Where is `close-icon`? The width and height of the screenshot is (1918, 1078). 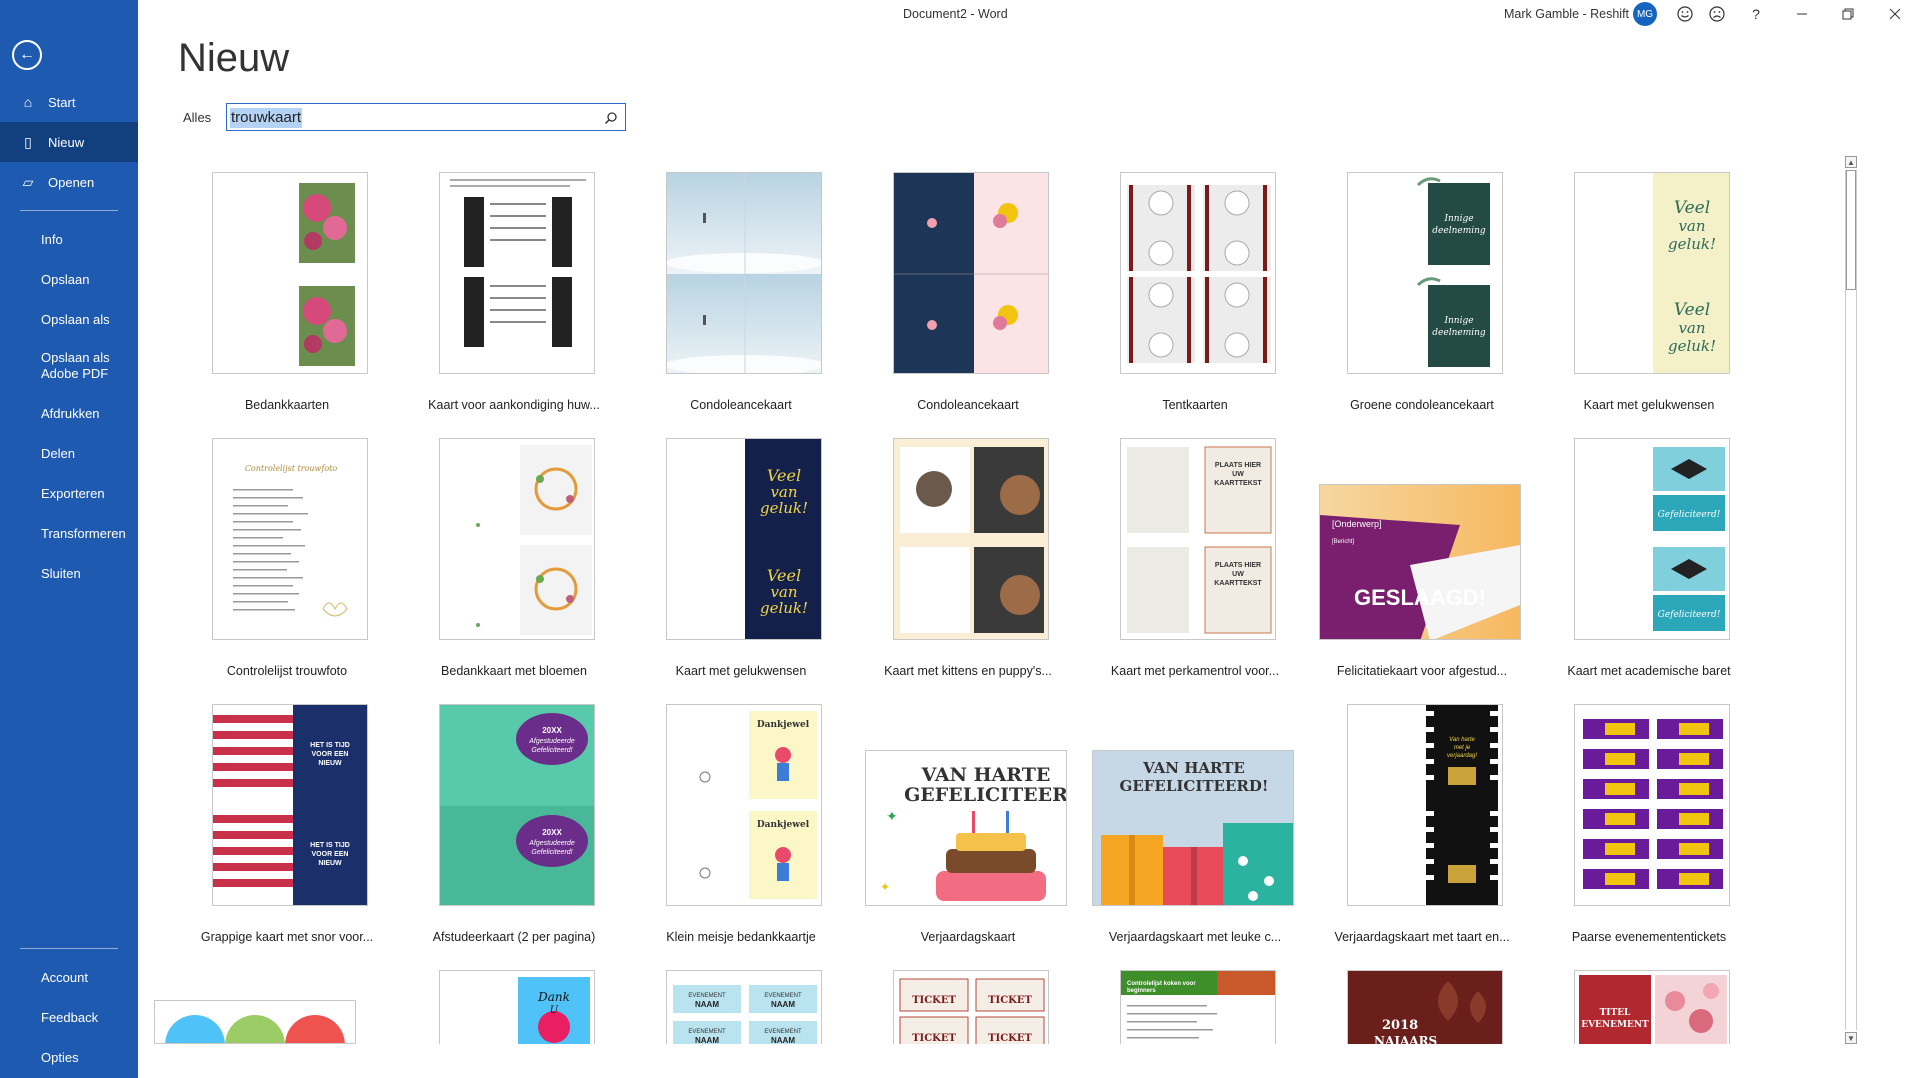
close-icon is located at coordinates (1895, 14).